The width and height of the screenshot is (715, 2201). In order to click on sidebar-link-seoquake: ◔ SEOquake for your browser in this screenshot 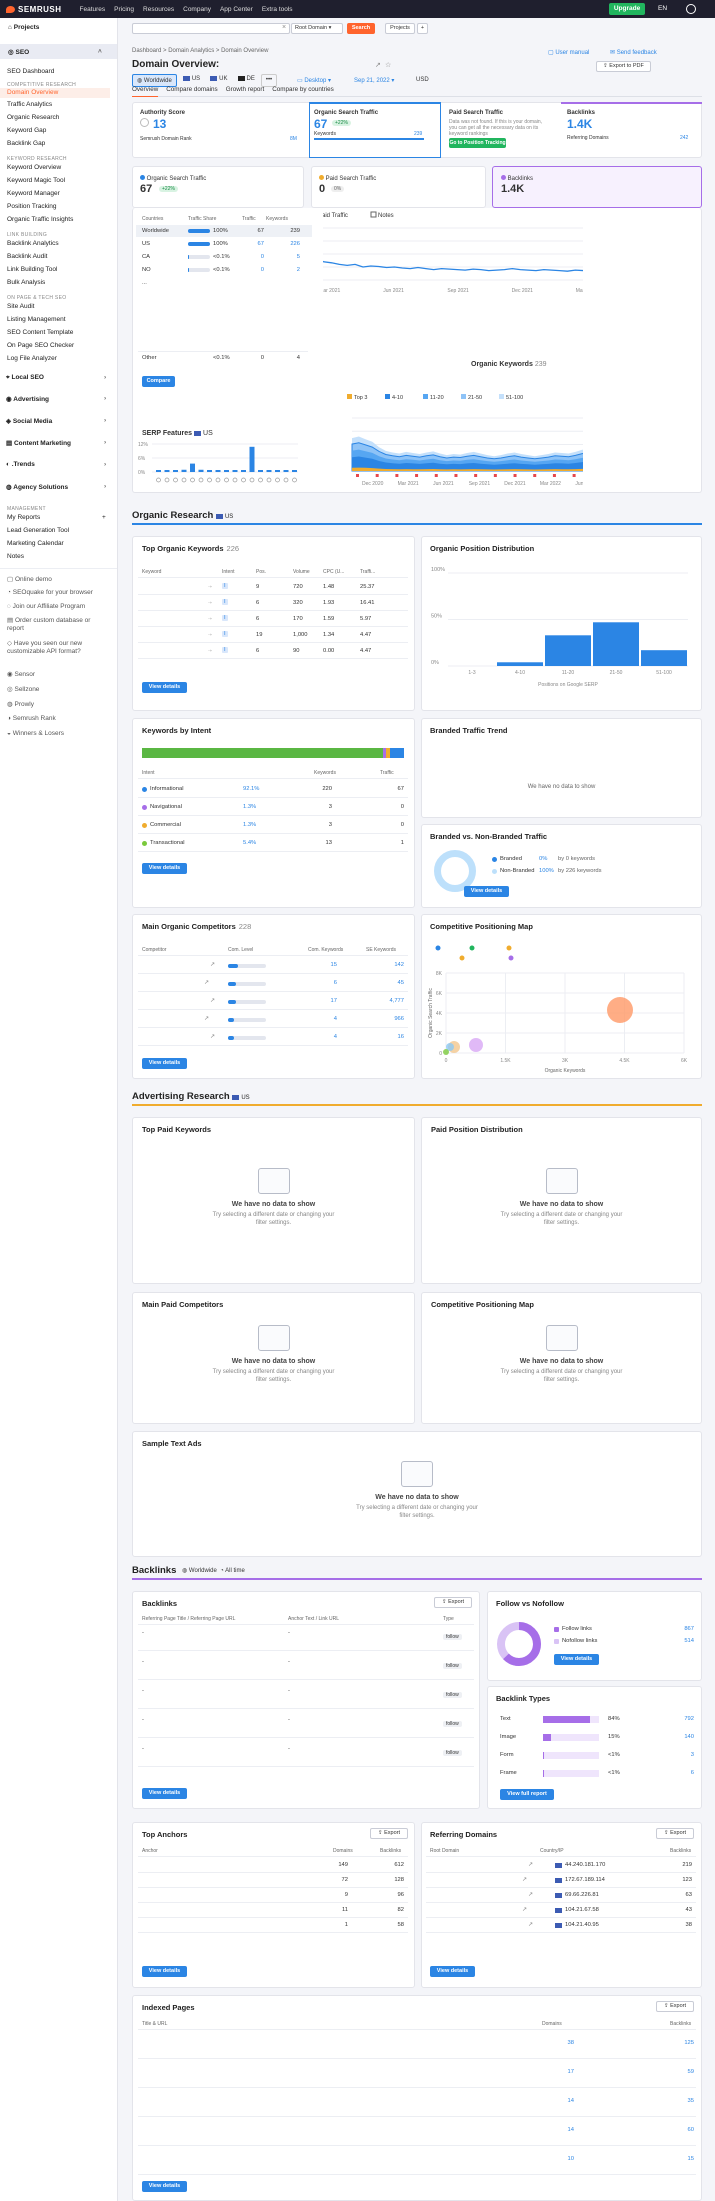, I will do `click(50, 592)`.